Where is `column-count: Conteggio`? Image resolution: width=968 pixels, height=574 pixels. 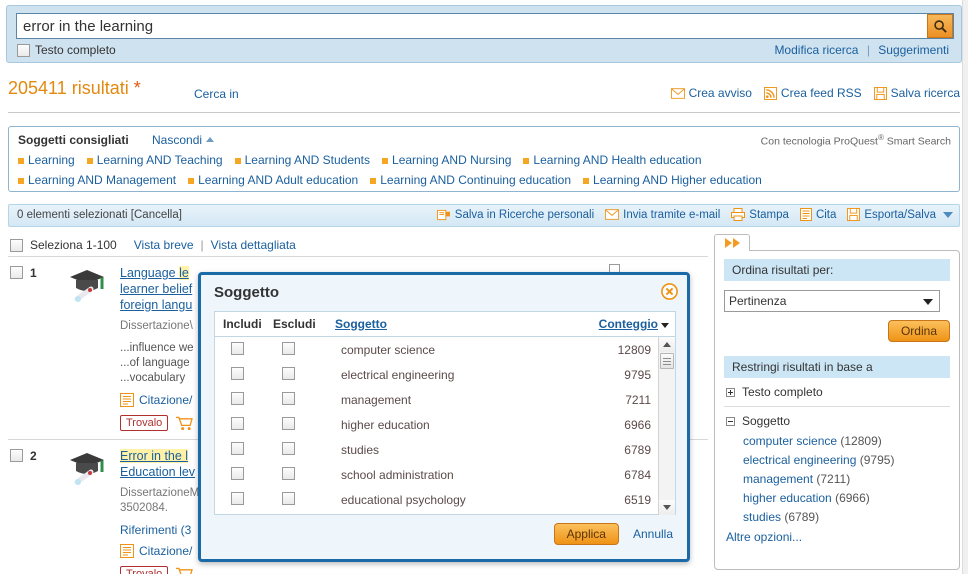
column-count: Conteggio is located at coordinates (625, 324).